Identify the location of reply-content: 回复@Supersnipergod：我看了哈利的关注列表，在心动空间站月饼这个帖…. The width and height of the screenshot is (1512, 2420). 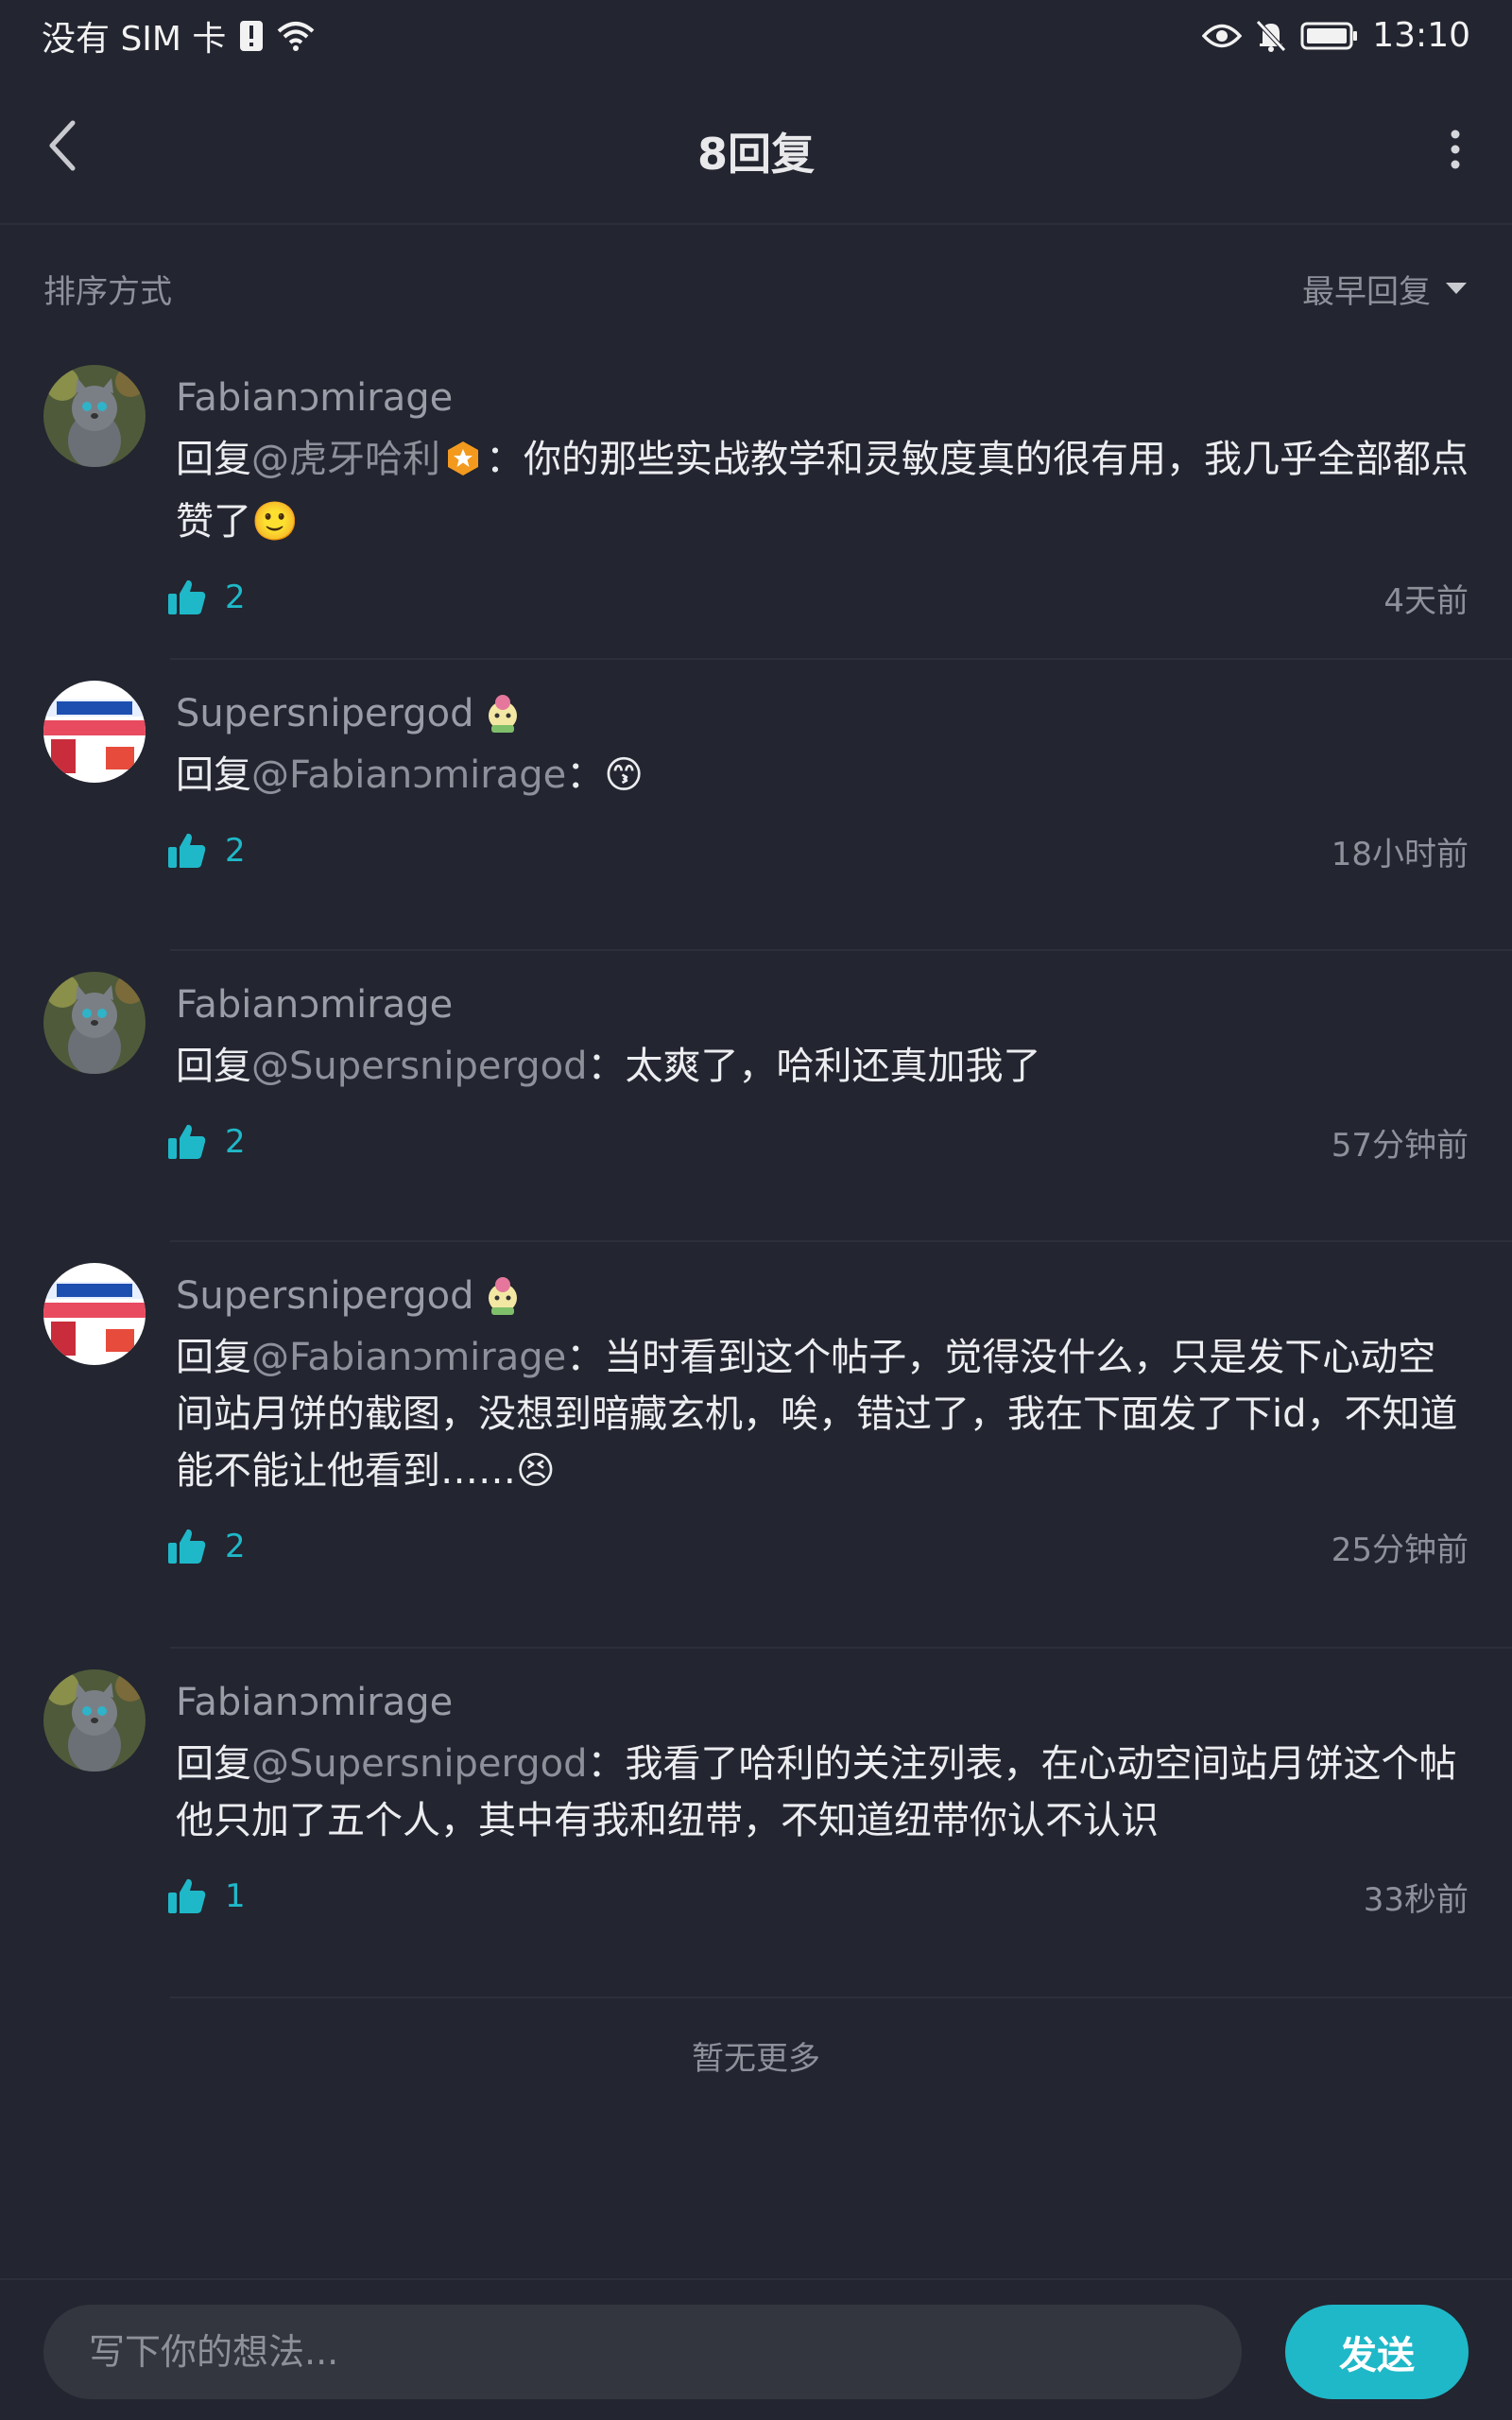
(822, 1793).